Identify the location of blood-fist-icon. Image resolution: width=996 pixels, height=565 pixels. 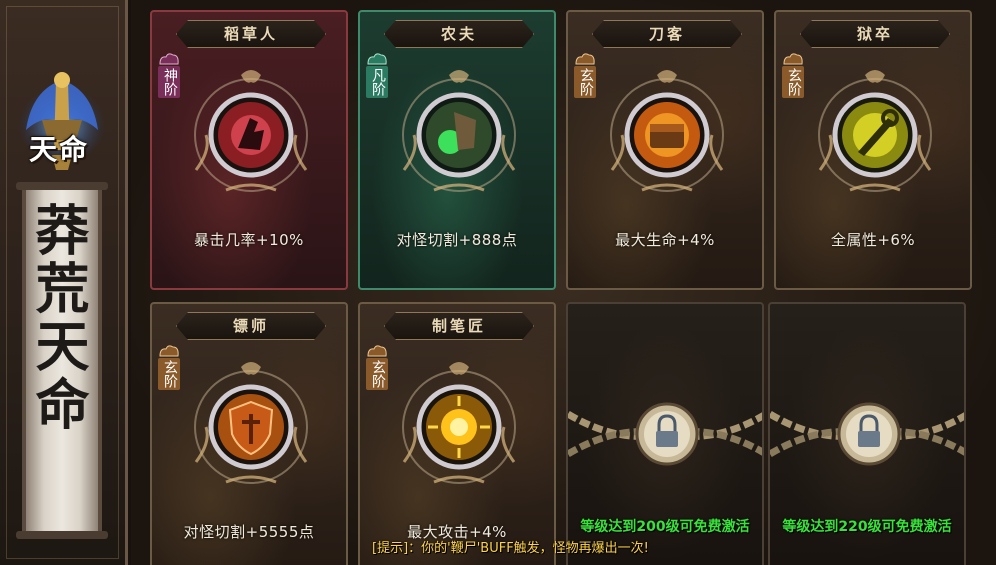
(251, 131).